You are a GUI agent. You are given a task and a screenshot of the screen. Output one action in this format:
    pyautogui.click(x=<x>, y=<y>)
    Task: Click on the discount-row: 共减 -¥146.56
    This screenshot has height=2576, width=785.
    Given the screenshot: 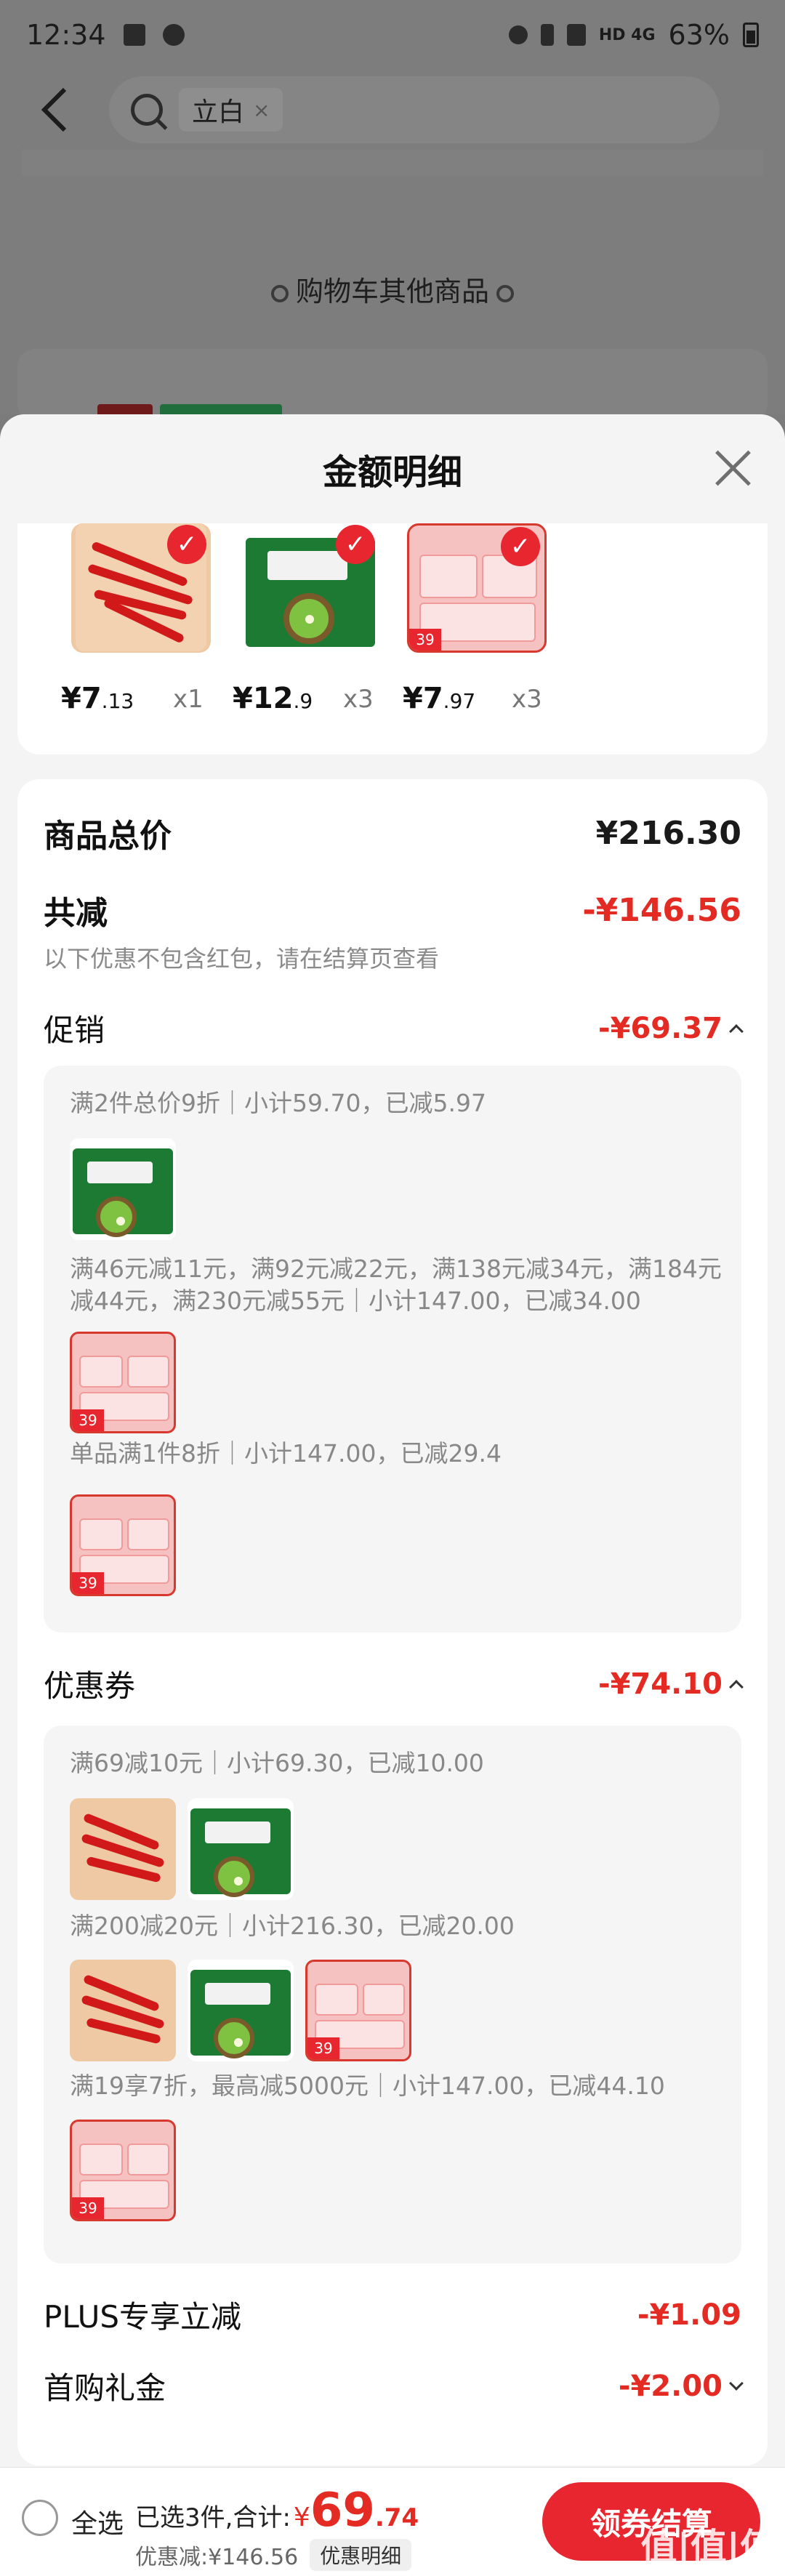 What is the action you would take?
    pyautogui.click(x=392, y=910)
    